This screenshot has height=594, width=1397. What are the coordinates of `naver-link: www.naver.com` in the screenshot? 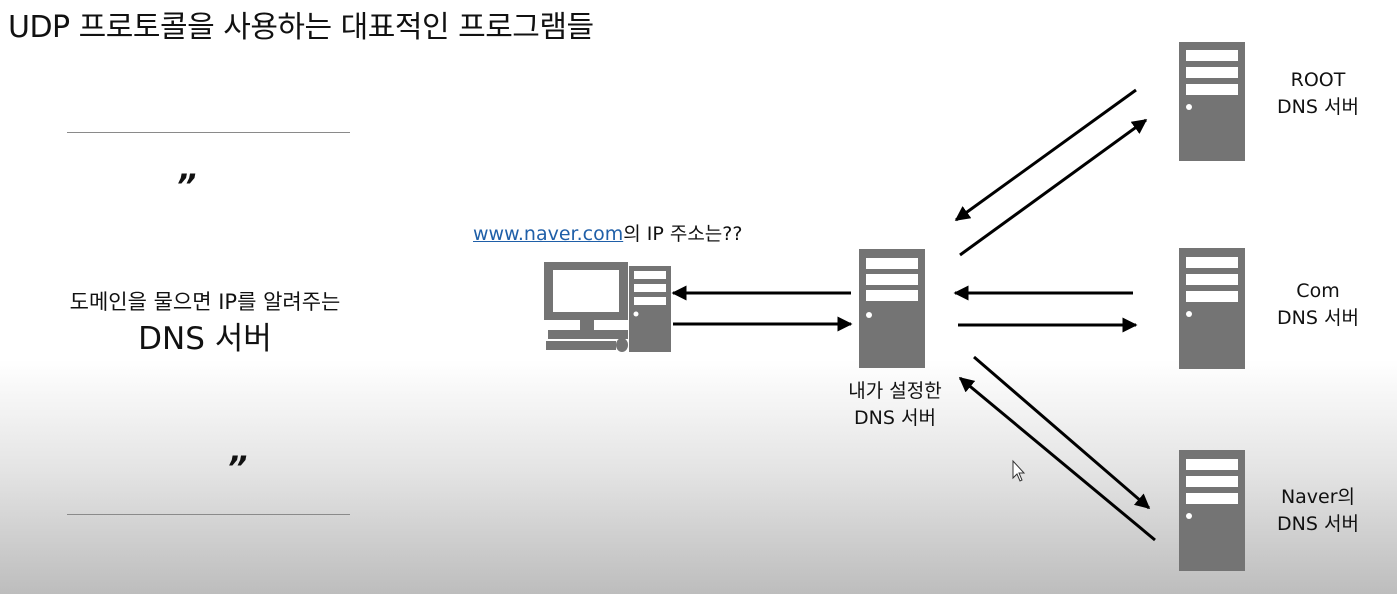 It's located at (548, 234).